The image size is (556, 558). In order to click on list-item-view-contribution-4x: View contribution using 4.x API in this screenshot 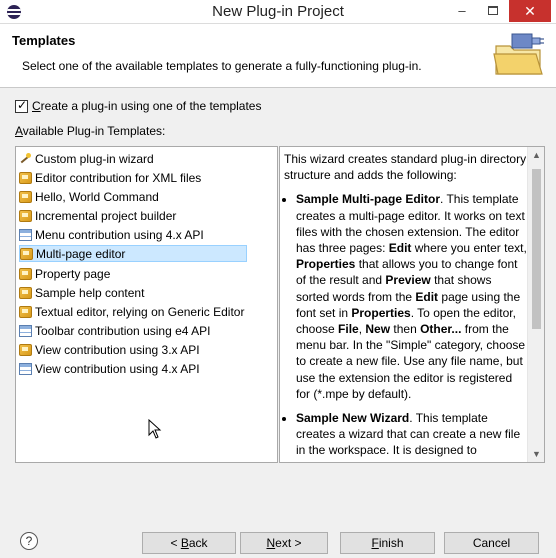, I will do `click(133, 368)`.